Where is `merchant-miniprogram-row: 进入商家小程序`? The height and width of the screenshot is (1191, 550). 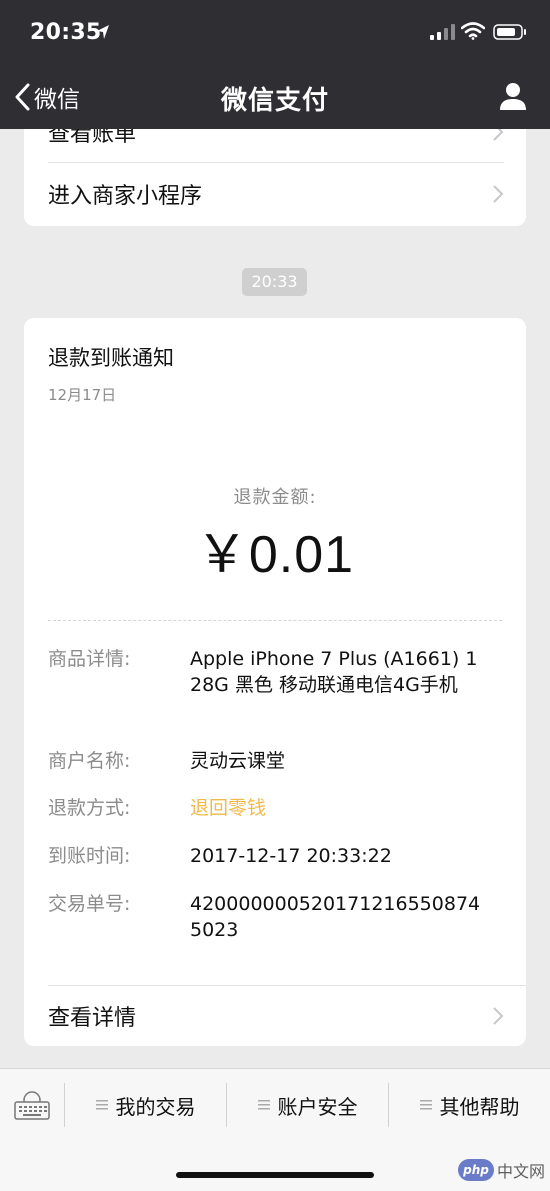 merchant-miniprogram-row: 进入商家小程序 is located at coordinates (275, 194).